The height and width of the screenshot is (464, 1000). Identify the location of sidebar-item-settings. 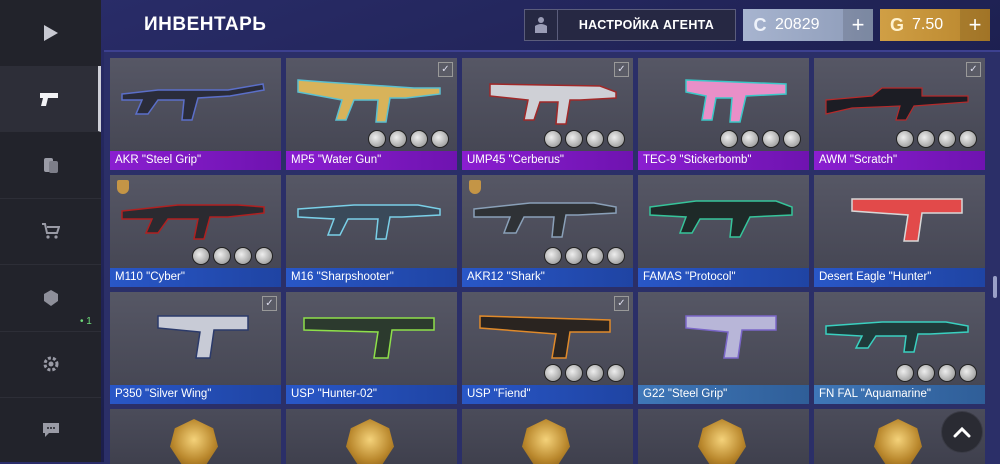
(50, 364).